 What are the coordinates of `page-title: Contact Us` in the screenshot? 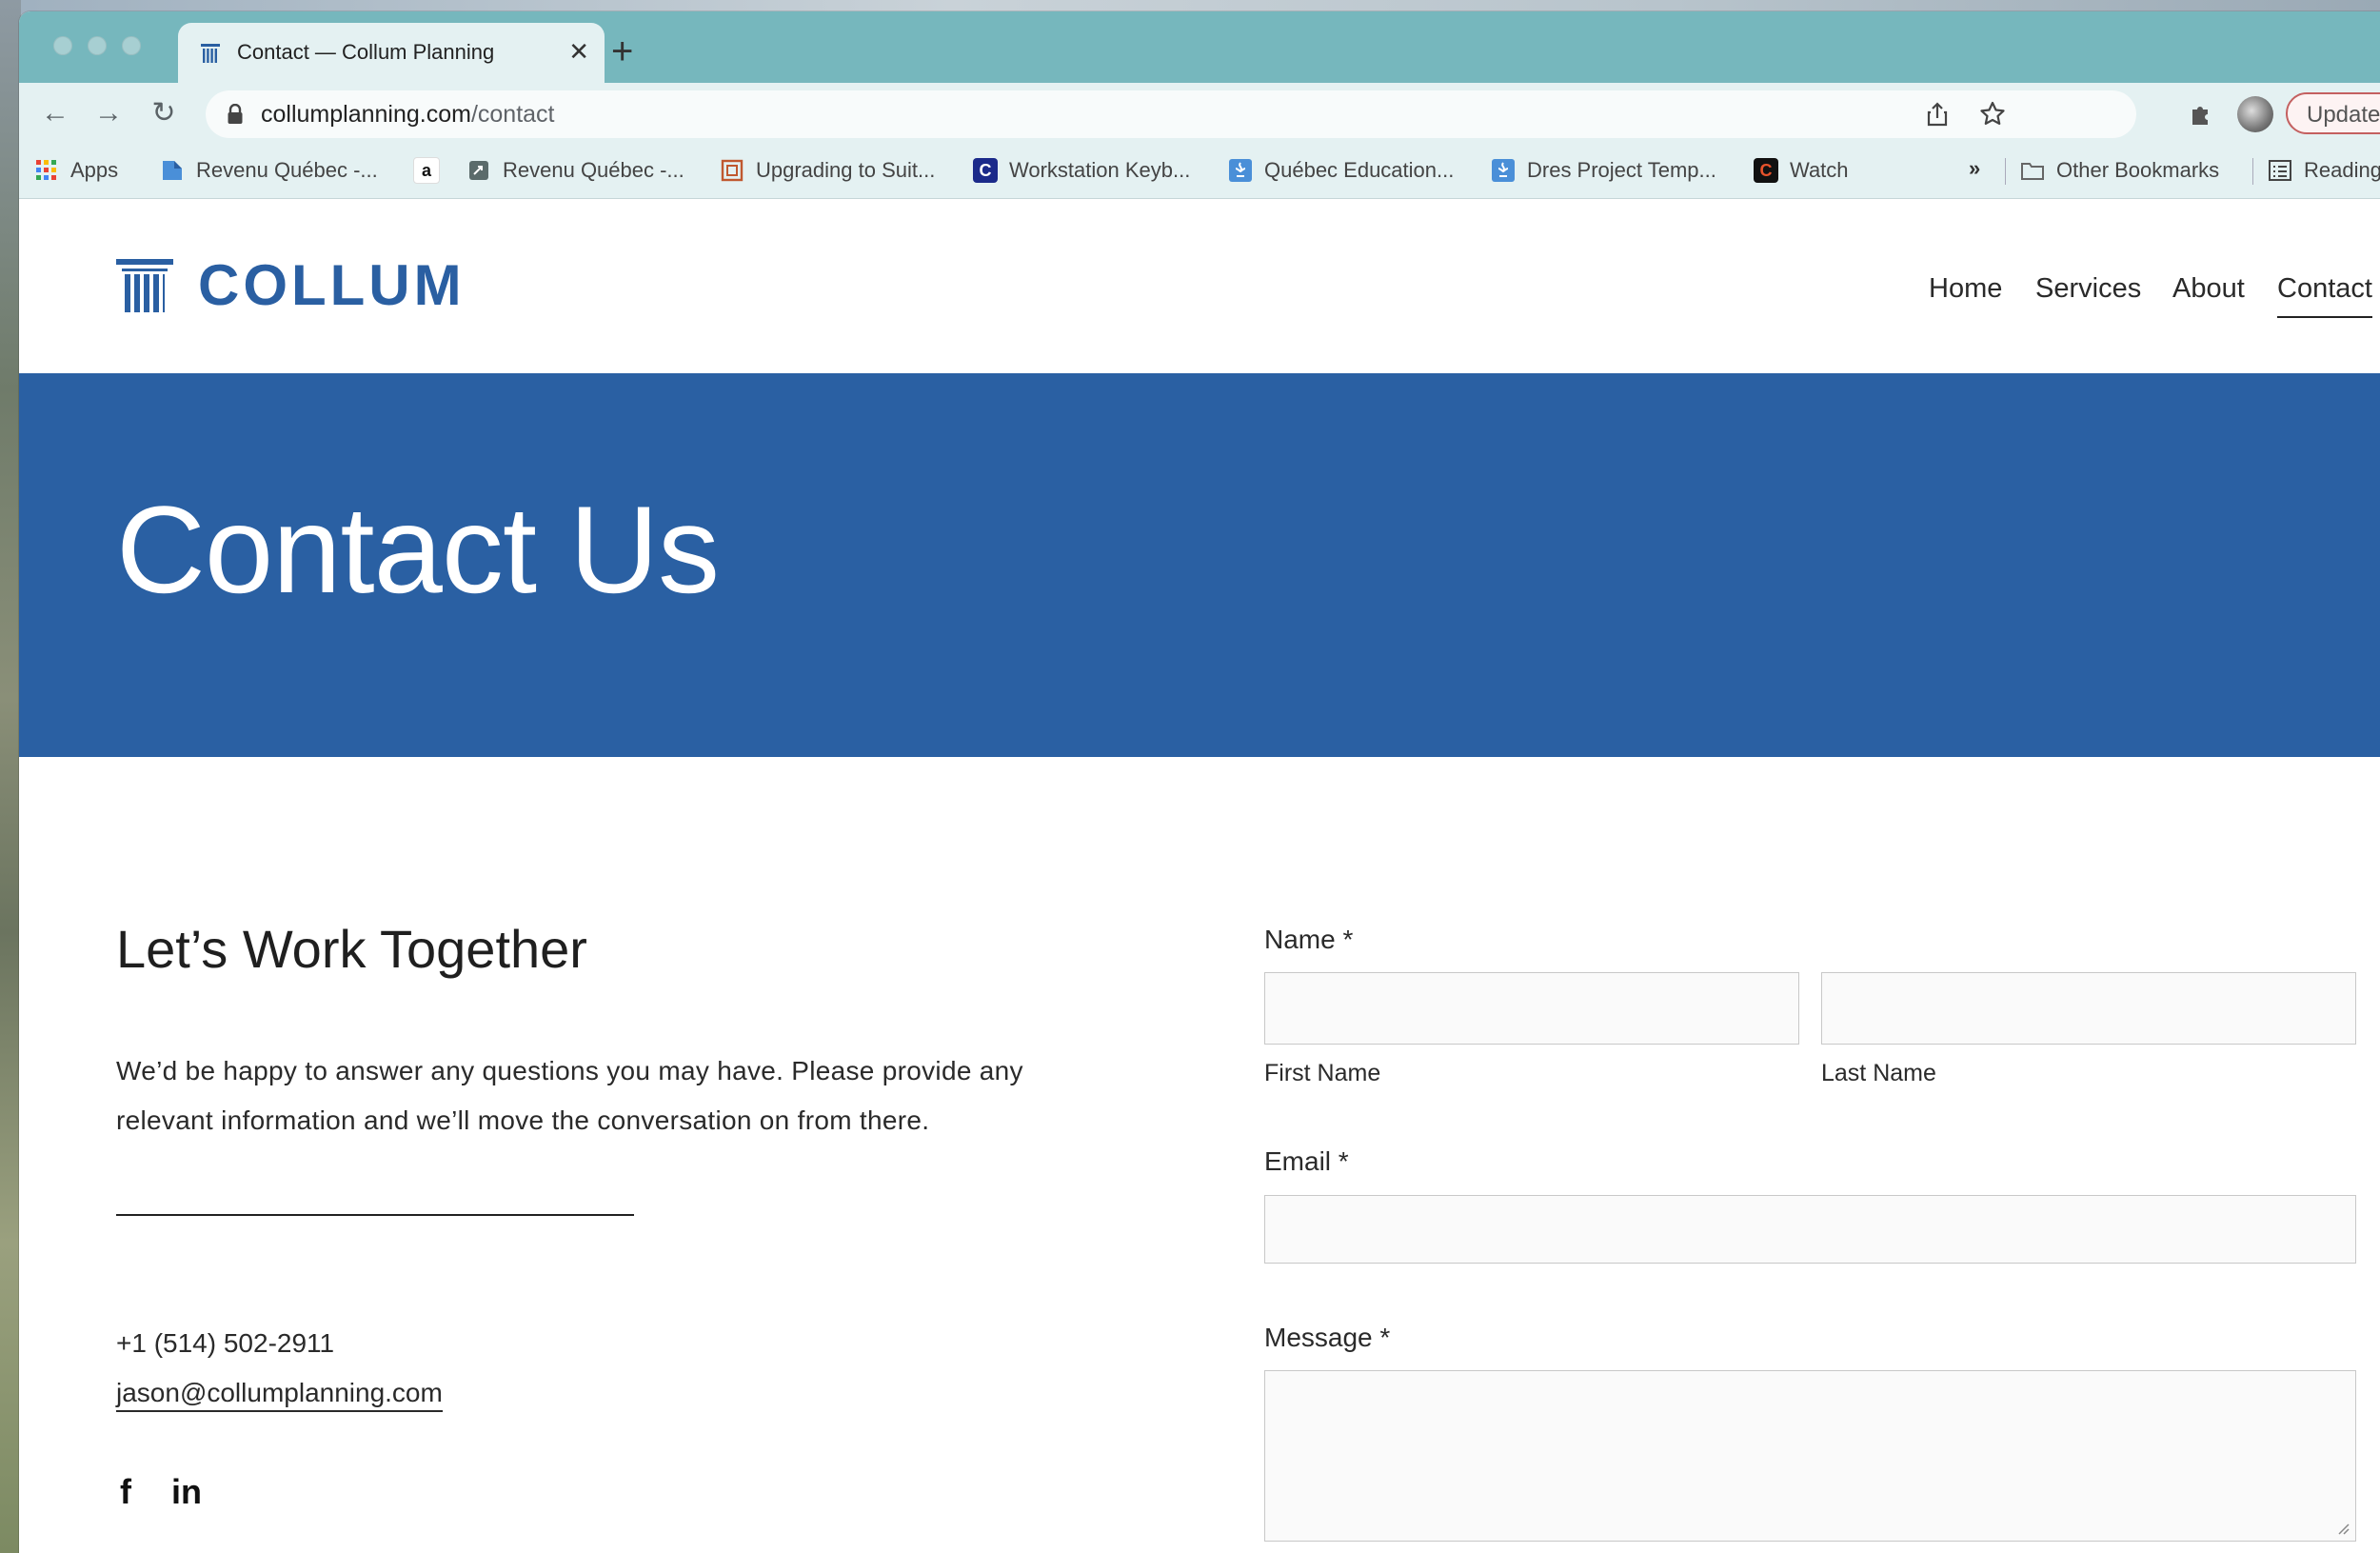 It's located at (418, 549).